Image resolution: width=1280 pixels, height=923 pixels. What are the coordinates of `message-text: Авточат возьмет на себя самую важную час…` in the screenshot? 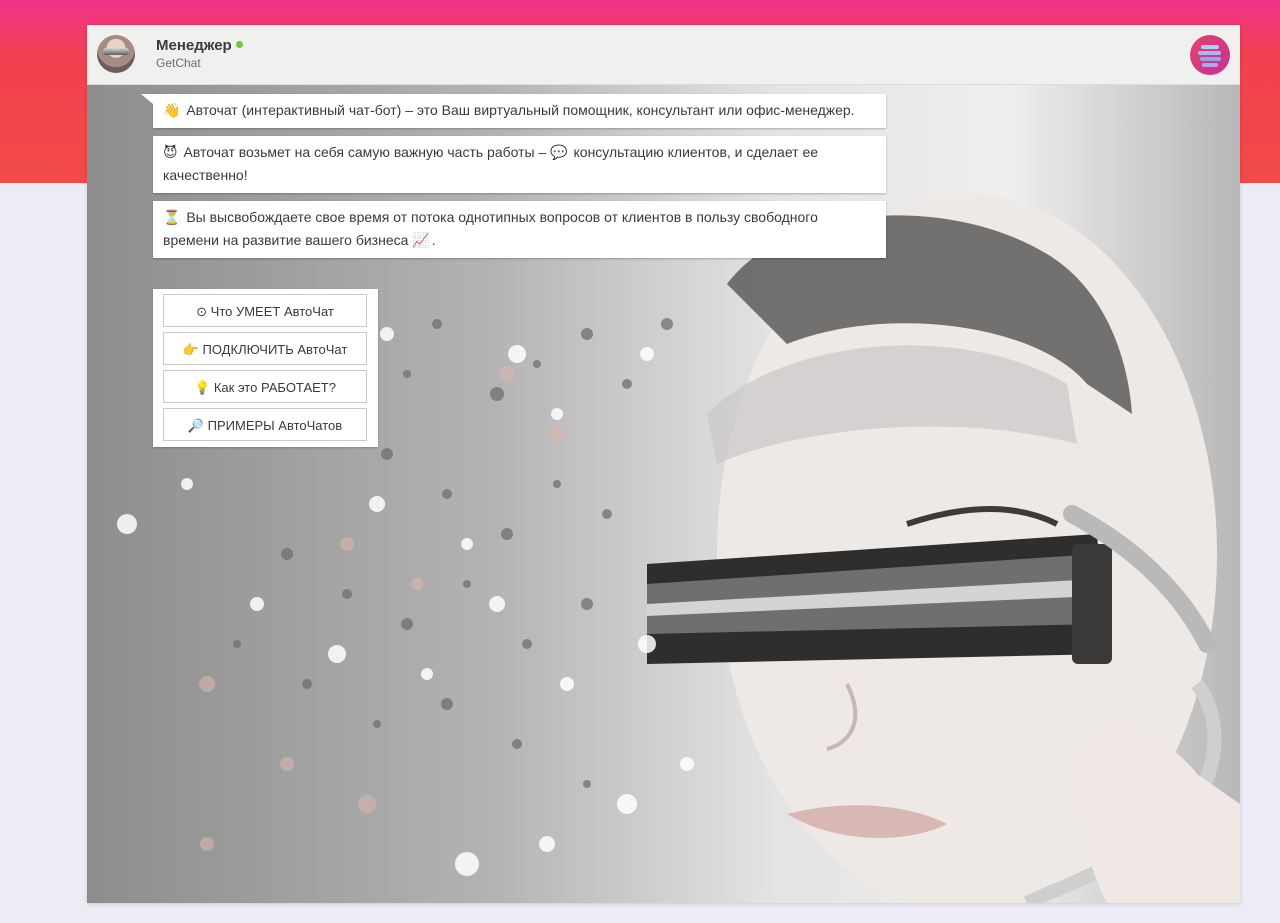 It's located at (367, 152).